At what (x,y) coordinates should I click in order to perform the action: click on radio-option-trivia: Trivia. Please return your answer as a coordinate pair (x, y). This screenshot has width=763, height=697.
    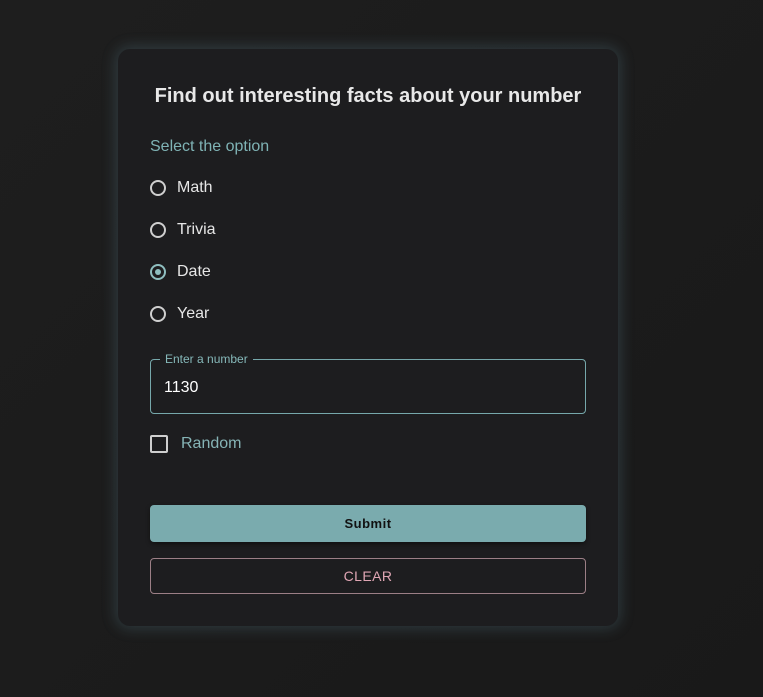
    Looking at the image, I should click on (183, 230).